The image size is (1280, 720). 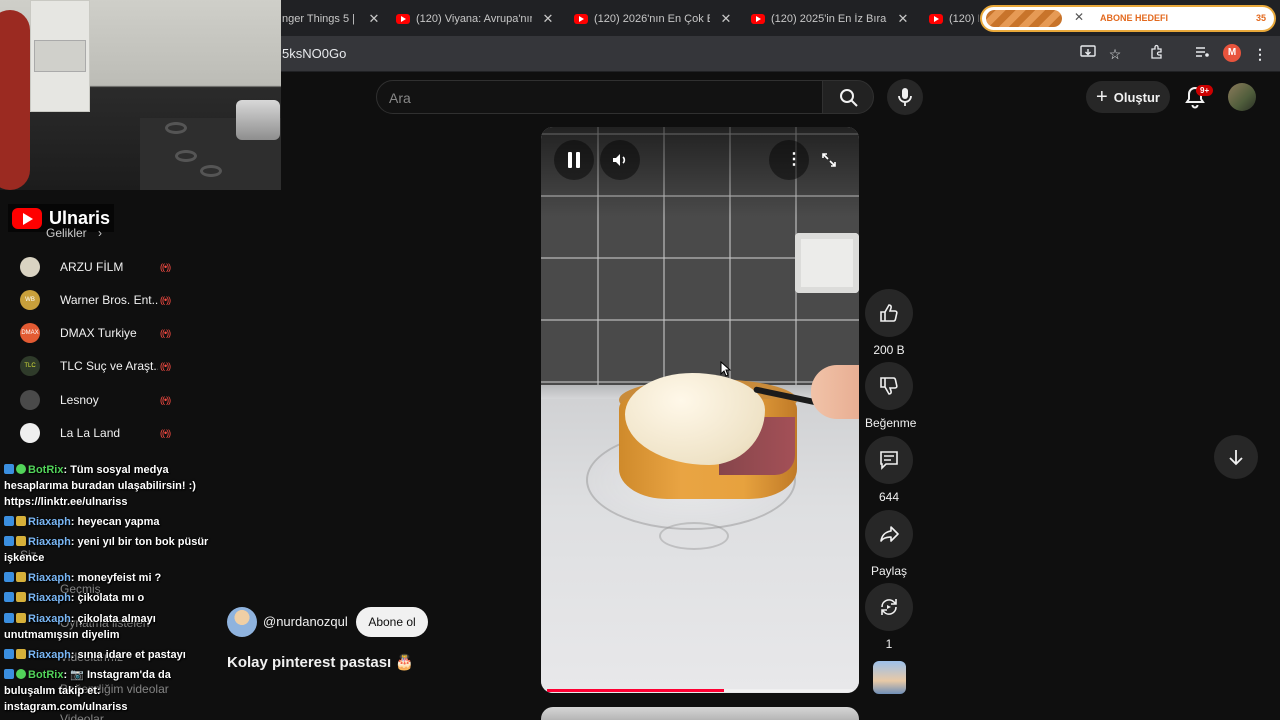 What do you see at coordinates (891, 396) in the screenshot?
I see `dislike-button: Beğenme` at bounding box center [891, 396].